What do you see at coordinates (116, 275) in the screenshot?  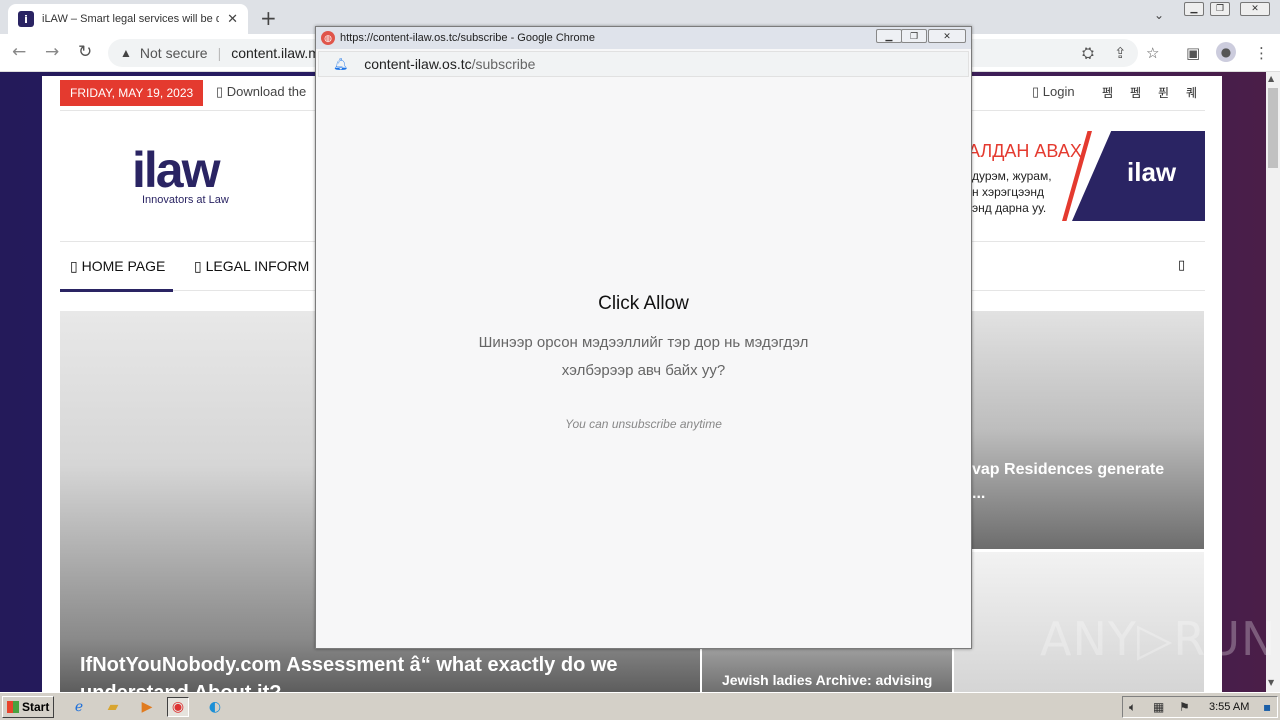 I see `nav-home: ▯ HOME PAGE` at bounding box center [116, 275].